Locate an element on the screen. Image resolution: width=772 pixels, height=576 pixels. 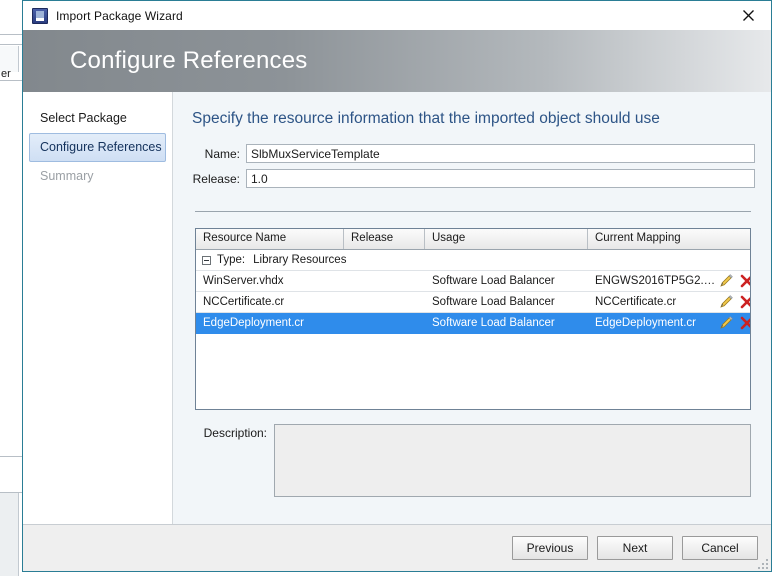
group-label: Type: Library Resources is located at coordinates (281, 260).